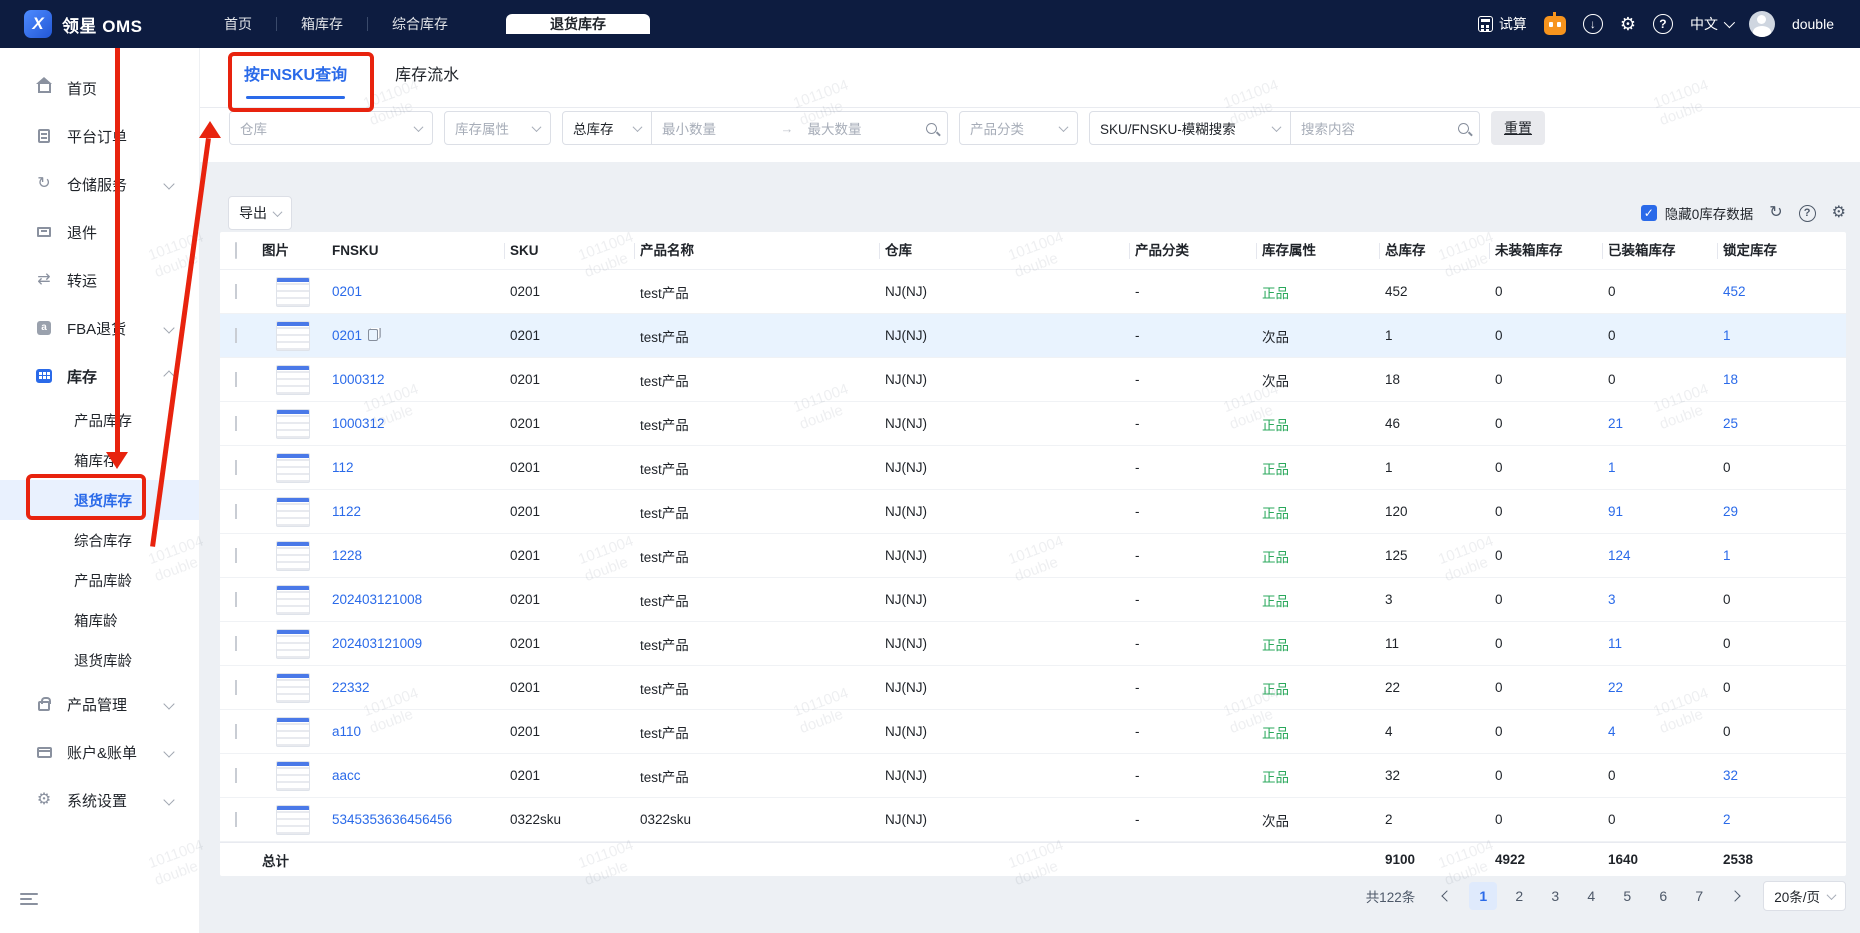 The height and width of the screenshot is (933, 1860). What do you see at coordinates (1612, 599) in the screenshot?
I see `boxed-link: 3` at bounding box center [1612, 599].